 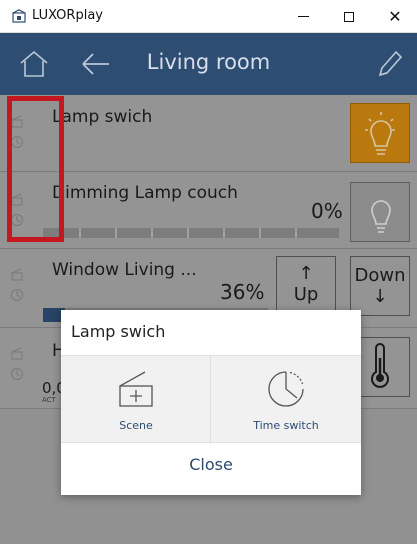 What do you see at coordinates (118, 331) in the screenshot?
I see `dialog-title: Lamp swich` at bounding box center [118, 331].